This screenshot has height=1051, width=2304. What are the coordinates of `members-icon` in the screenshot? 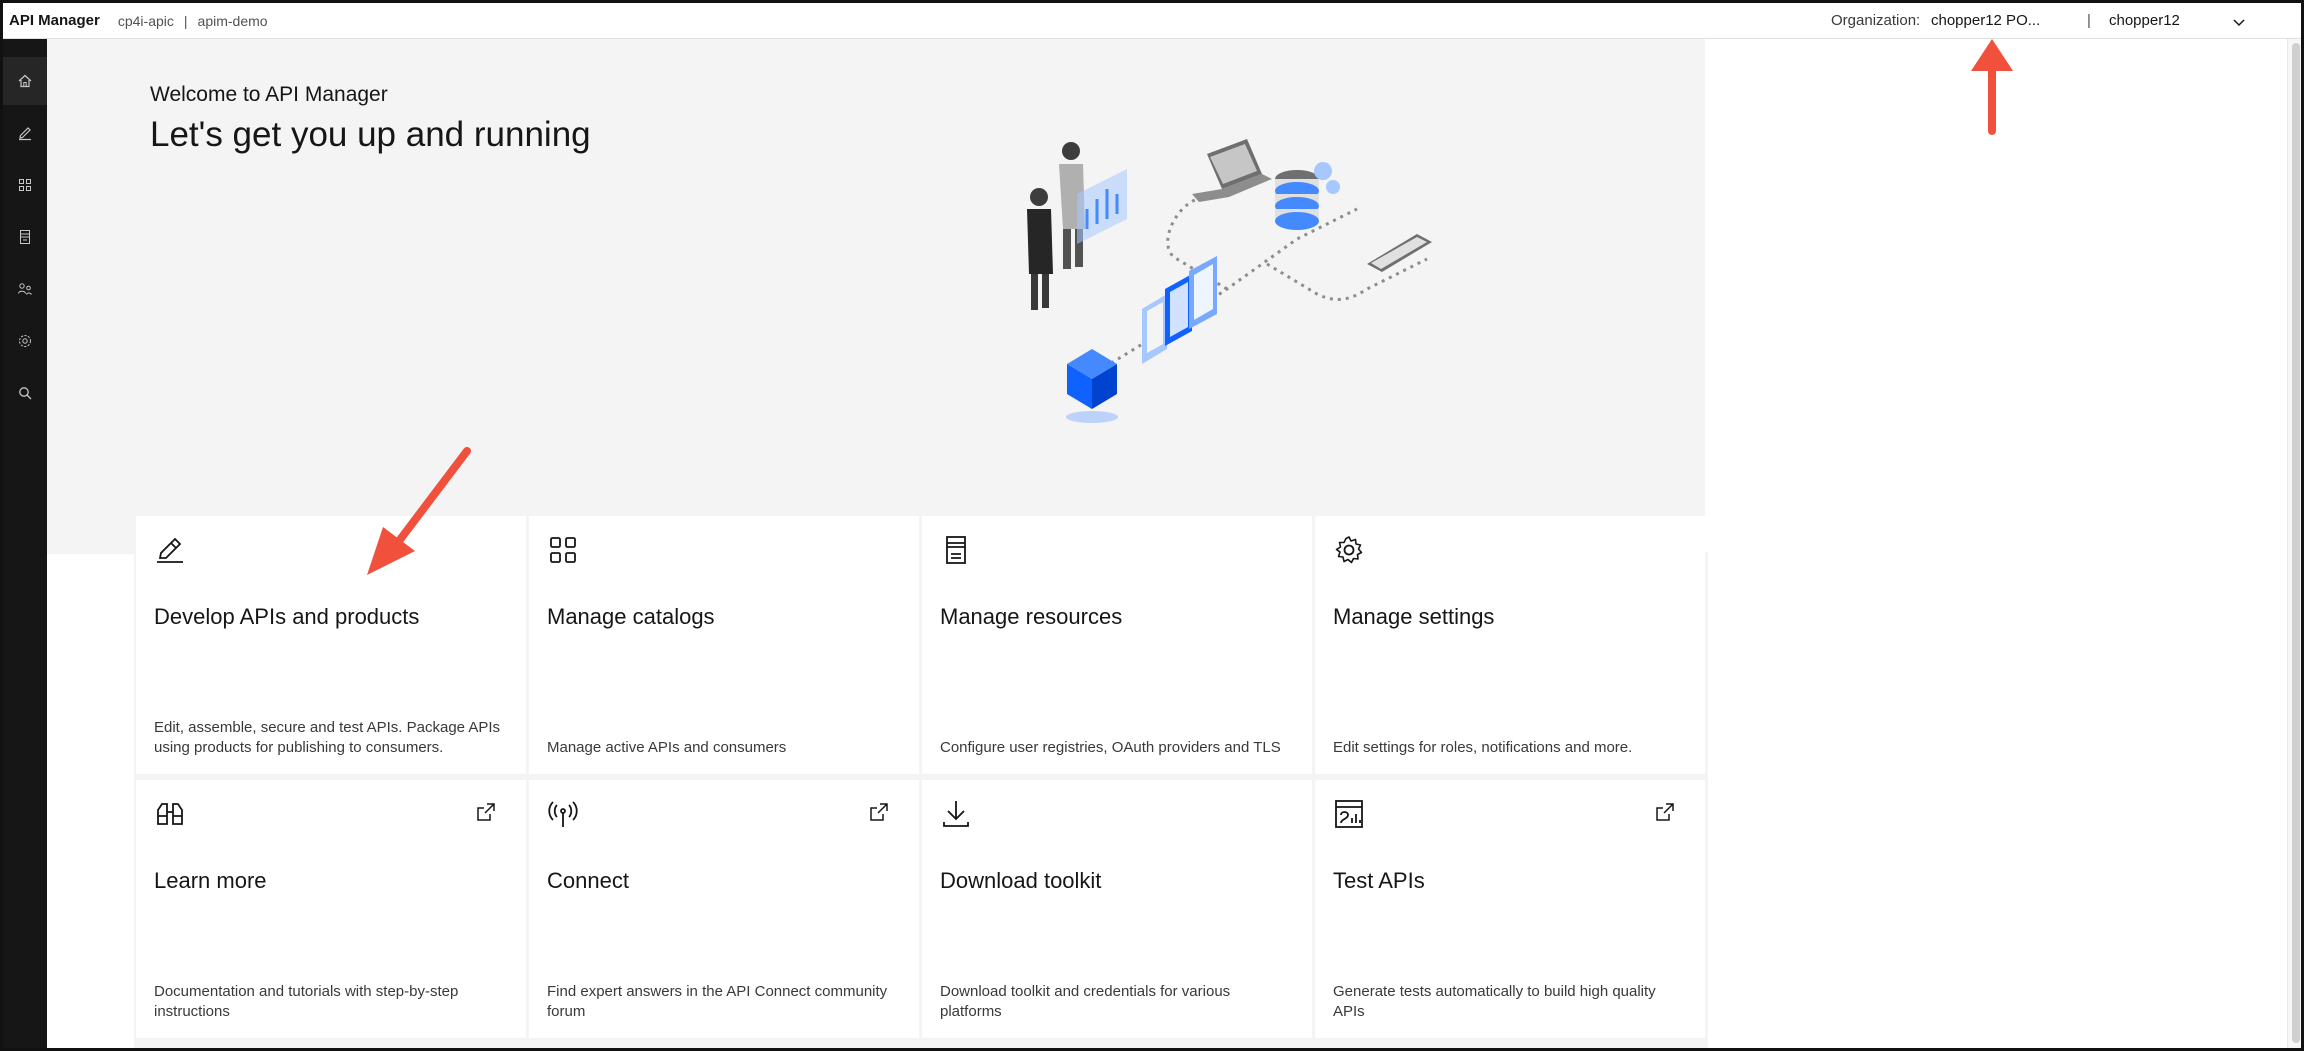 It's located at (25, 289).